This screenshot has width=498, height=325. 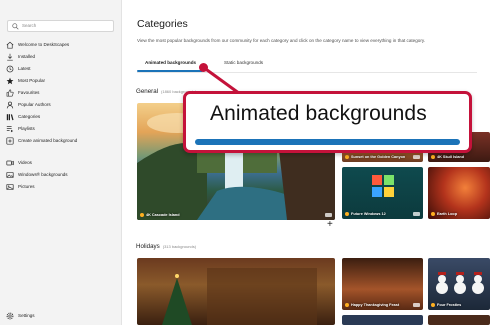 I want to click on sidebar-item-label: Installed, so click(x=27, y=56).